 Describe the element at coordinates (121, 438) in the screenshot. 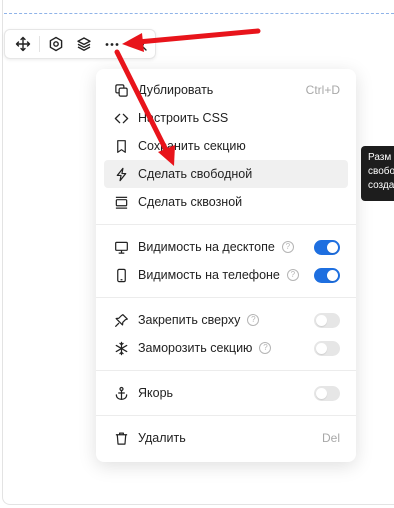

I see `trash-icon` at that location.